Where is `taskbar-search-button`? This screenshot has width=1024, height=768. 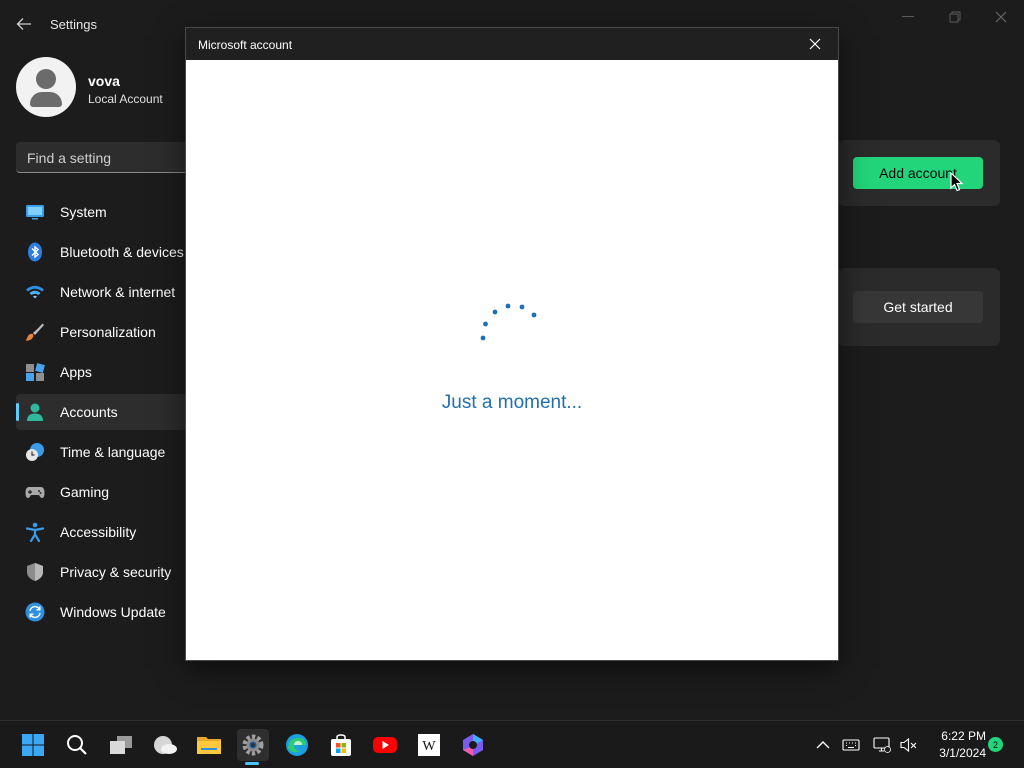 taskbar-search-button is located at coordinates (77, 745).